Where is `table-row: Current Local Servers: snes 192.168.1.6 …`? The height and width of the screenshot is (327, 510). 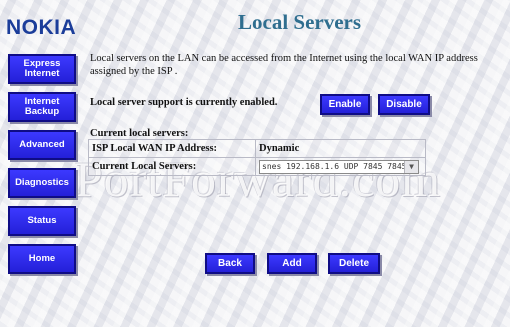
table-row: Current Local Servers: snes 192.168.1.6 … is located at coordinates (257, 166).